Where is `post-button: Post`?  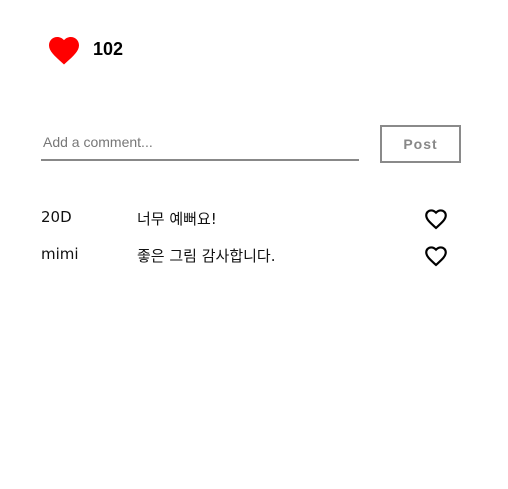
post-button: Post is located at coordinates (420, 144).